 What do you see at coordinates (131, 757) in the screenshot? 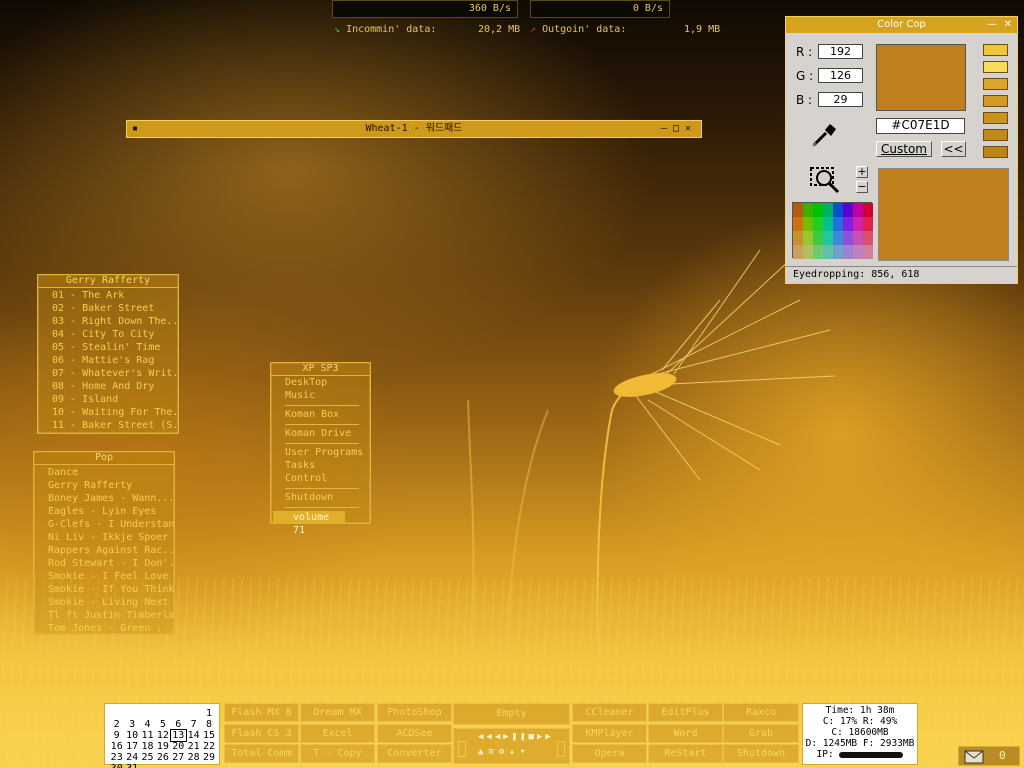
I see `calendar-day: 24` at bounding box center [131, 757].